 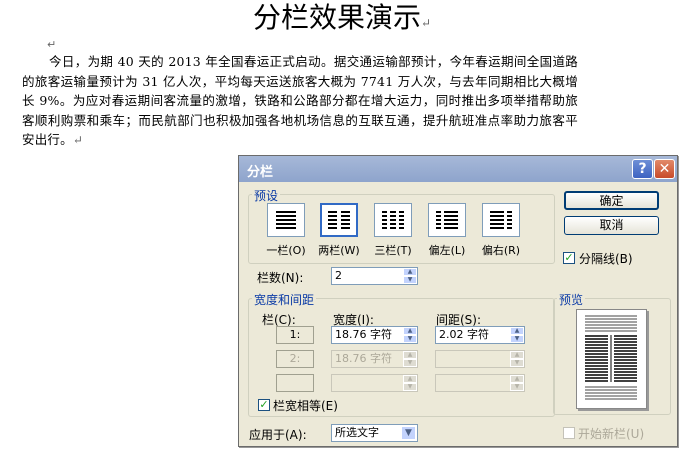 I want to click on column-number: 1:, so click(x=295, y=335).